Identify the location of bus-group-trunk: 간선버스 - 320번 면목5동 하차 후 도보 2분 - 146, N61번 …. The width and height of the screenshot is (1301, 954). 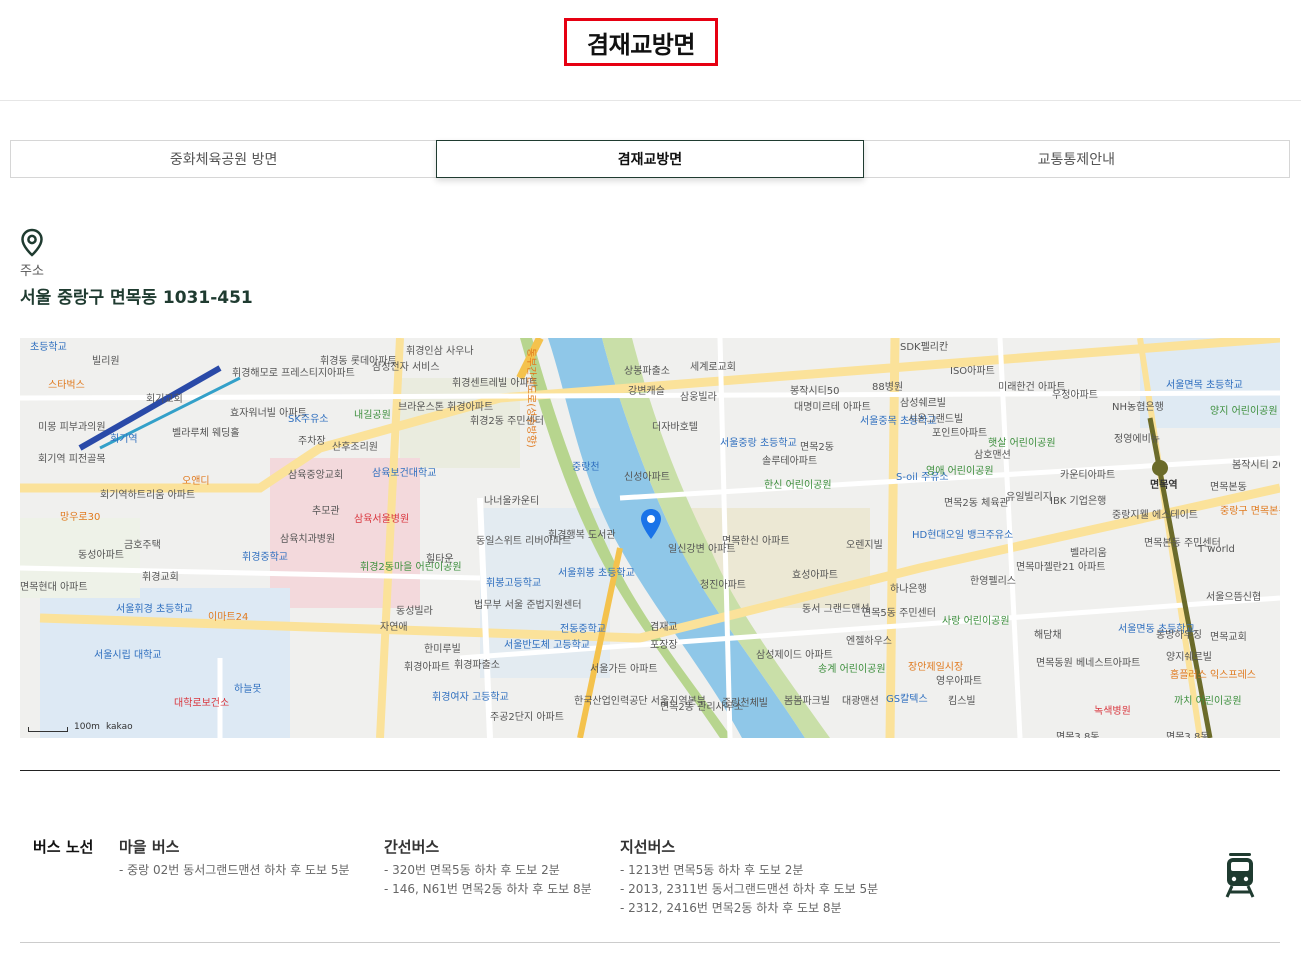
(488, 867).